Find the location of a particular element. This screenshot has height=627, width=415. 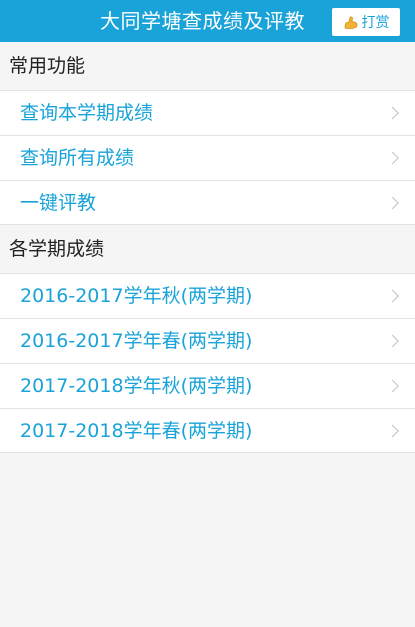

flexed-arm-icon is located at coordinates (351, 22).